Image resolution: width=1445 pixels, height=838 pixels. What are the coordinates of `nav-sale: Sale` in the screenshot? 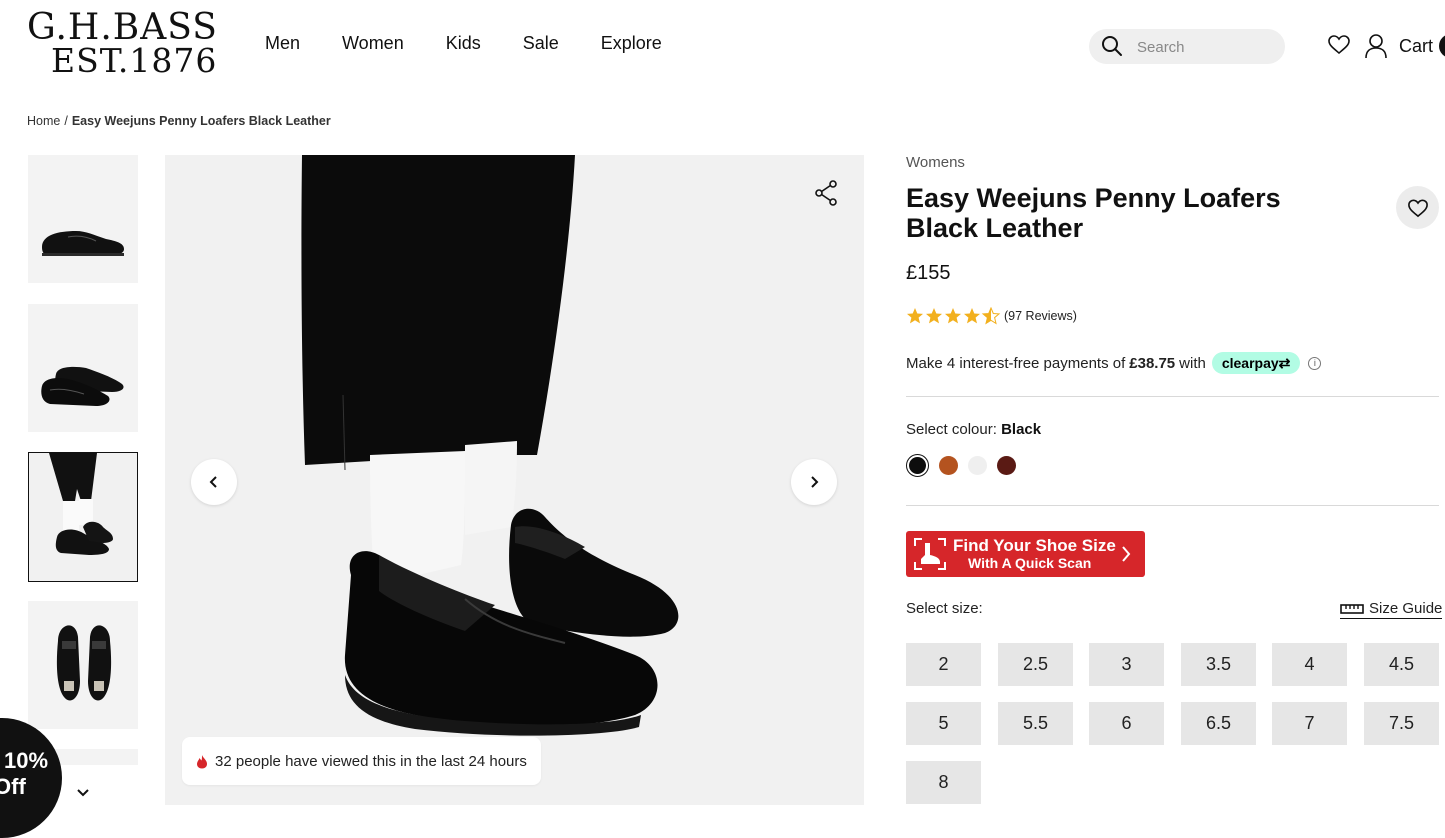 It's located at (541, 43).